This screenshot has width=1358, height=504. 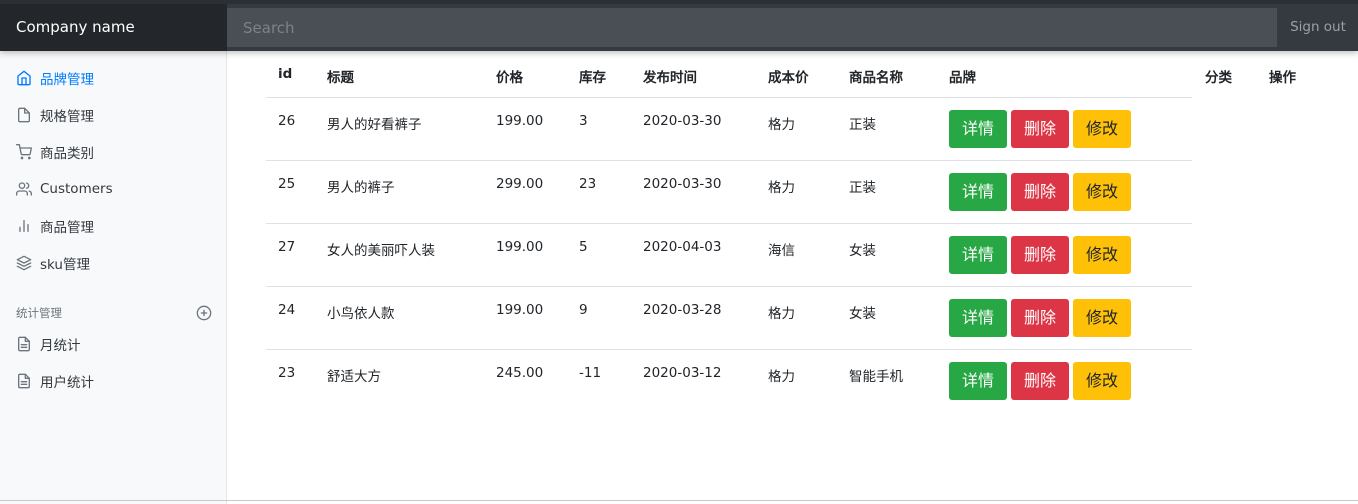 What do you see at coordinates (76, 189) in the screenshot?
I see `sidebar-item-label: Customers` at bounding box center [76, 189].